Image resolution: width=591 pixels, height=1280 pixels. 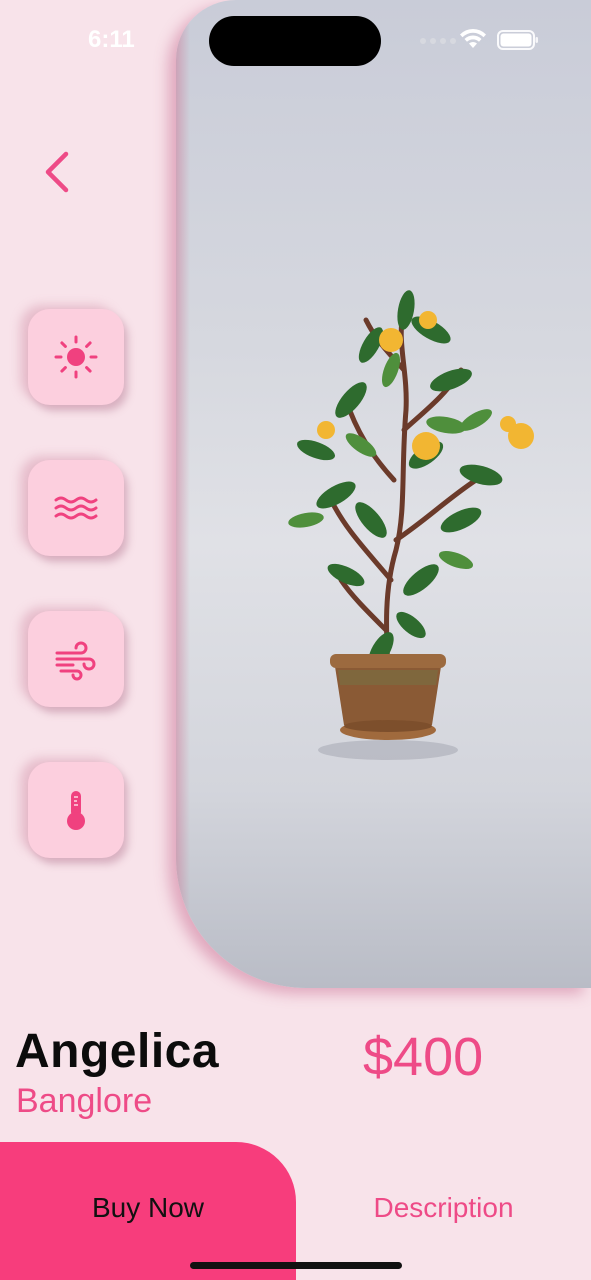 I want to click on sunlight-button, so click(x=76, y=357).